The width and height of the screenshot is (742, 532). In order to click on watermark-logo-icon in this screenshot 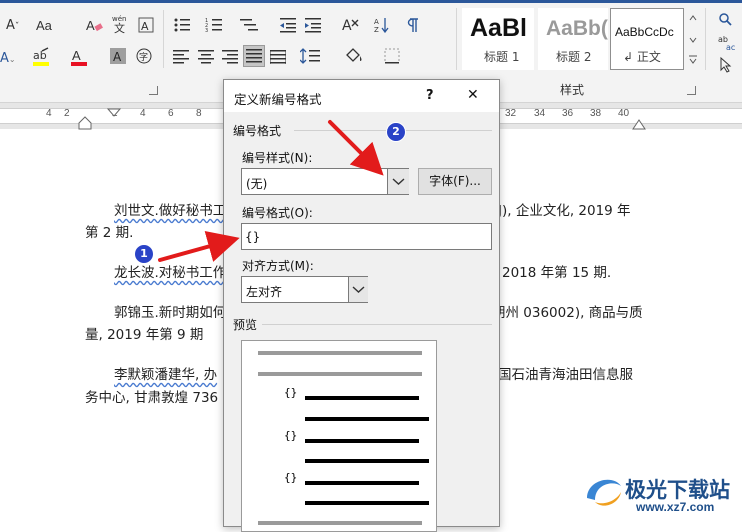, I will do `click(604, 491)`.